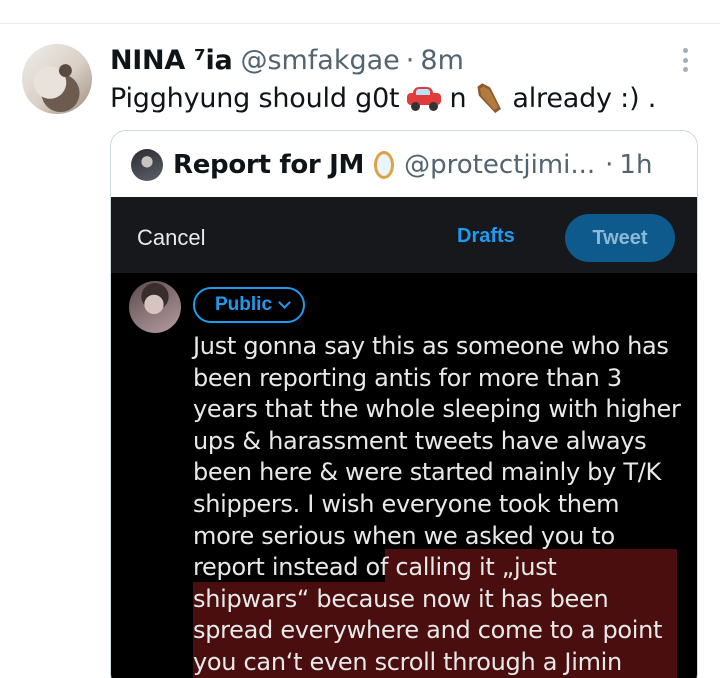 The image size is (720, 678). Describe the element at coordinates (319, 60) in the screenshot. I see `user-handle: @smfakgae` at that location.